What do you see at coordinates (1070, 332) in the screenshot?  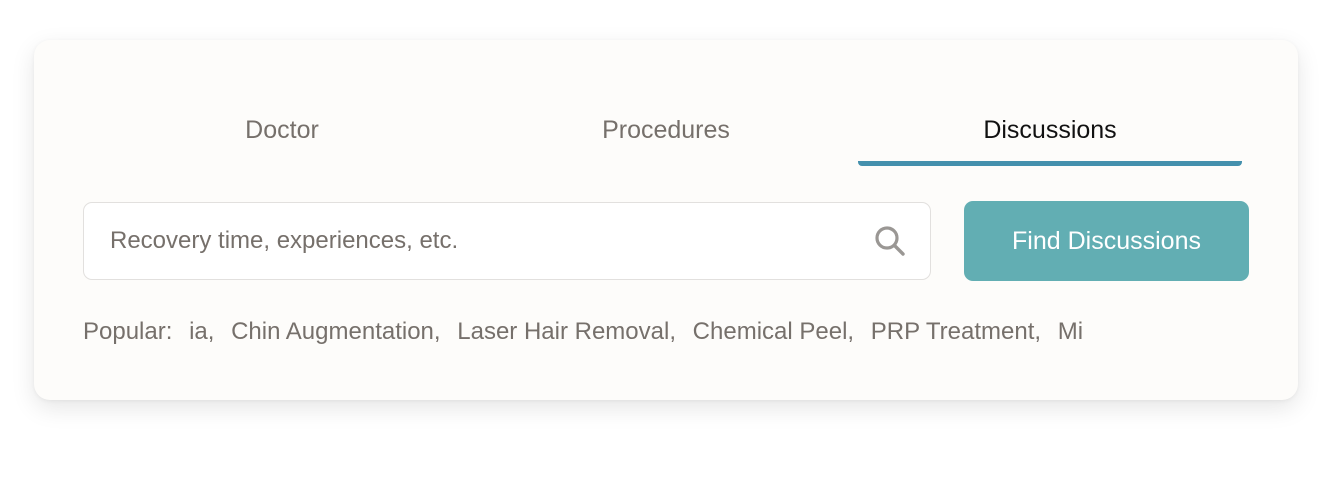 I see `popular-item: Mi` at bounding box center [1070, 332].